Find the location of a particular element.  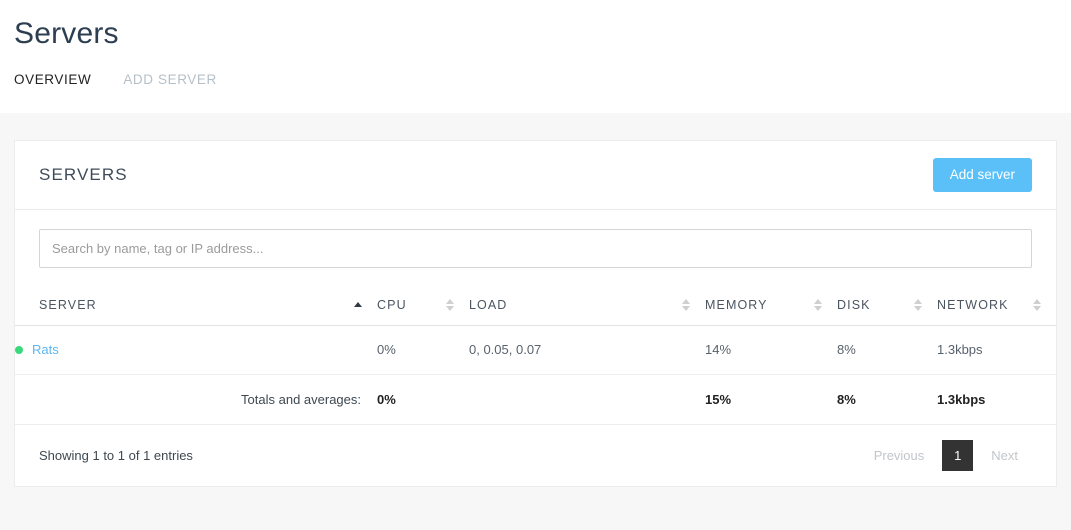

column-header-cpu: CPU is located at coordinates (423, 305).